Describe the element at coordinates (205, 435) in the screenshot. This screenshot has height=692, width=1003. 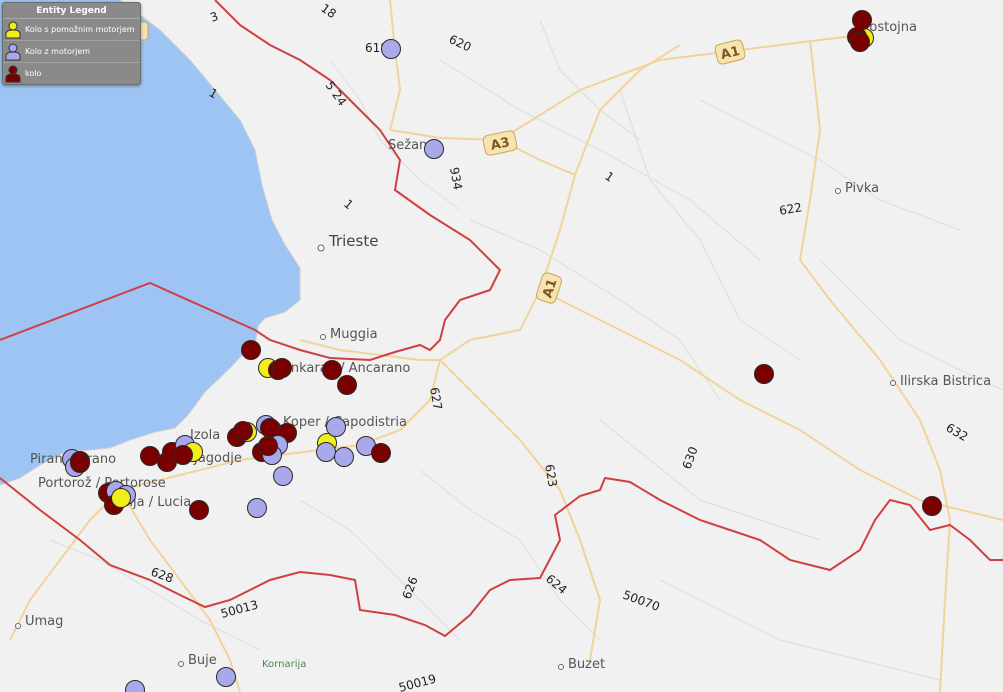
I see `place-izola: Izola` at that location.